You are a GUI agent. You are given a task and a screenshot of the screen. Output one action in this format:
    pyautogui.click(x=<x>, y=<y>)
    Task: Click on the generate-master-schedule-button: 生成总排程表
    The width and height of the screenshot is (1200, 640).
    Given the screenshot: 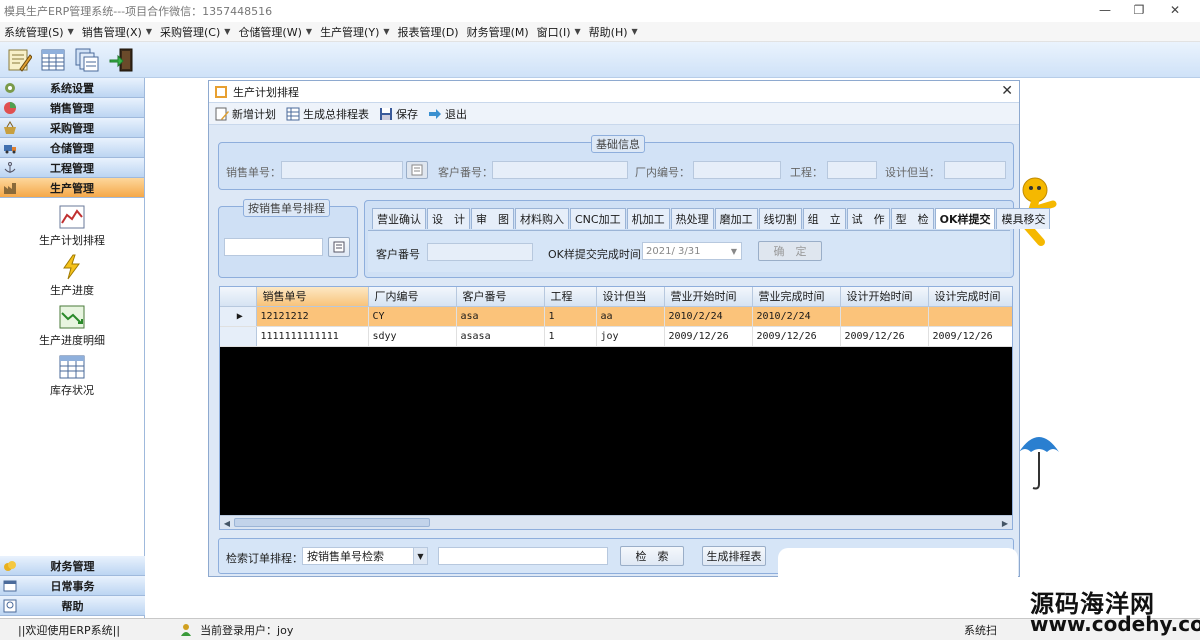 What is the action you would take?
    pyautogui.click(x=327, y=114)
    